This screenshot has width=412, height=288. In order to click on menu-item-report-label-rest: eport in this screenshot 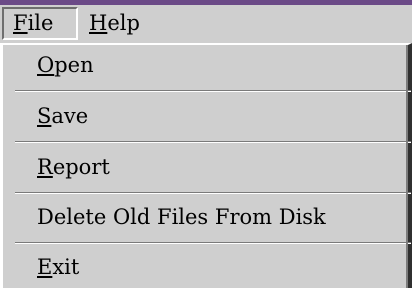, I will do `click(81, 167)`.